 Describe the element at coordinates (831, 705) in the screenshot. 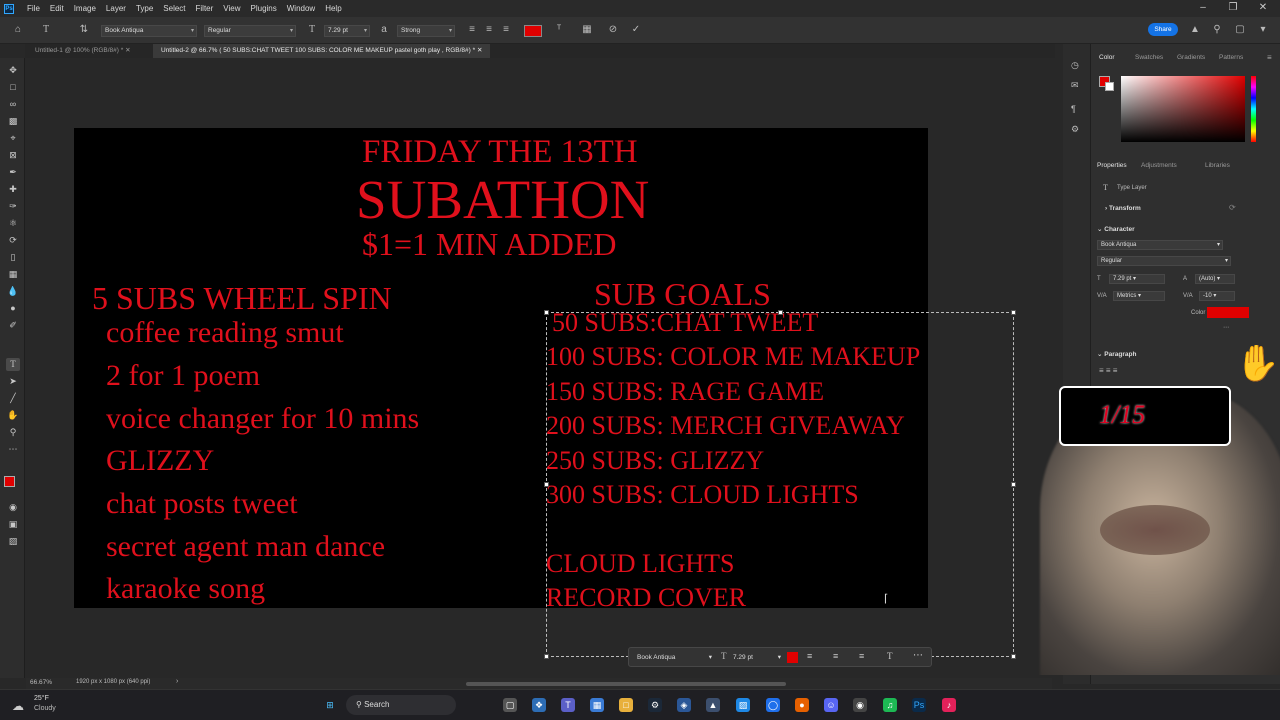

I see `discord-icon: ☺` at that location.